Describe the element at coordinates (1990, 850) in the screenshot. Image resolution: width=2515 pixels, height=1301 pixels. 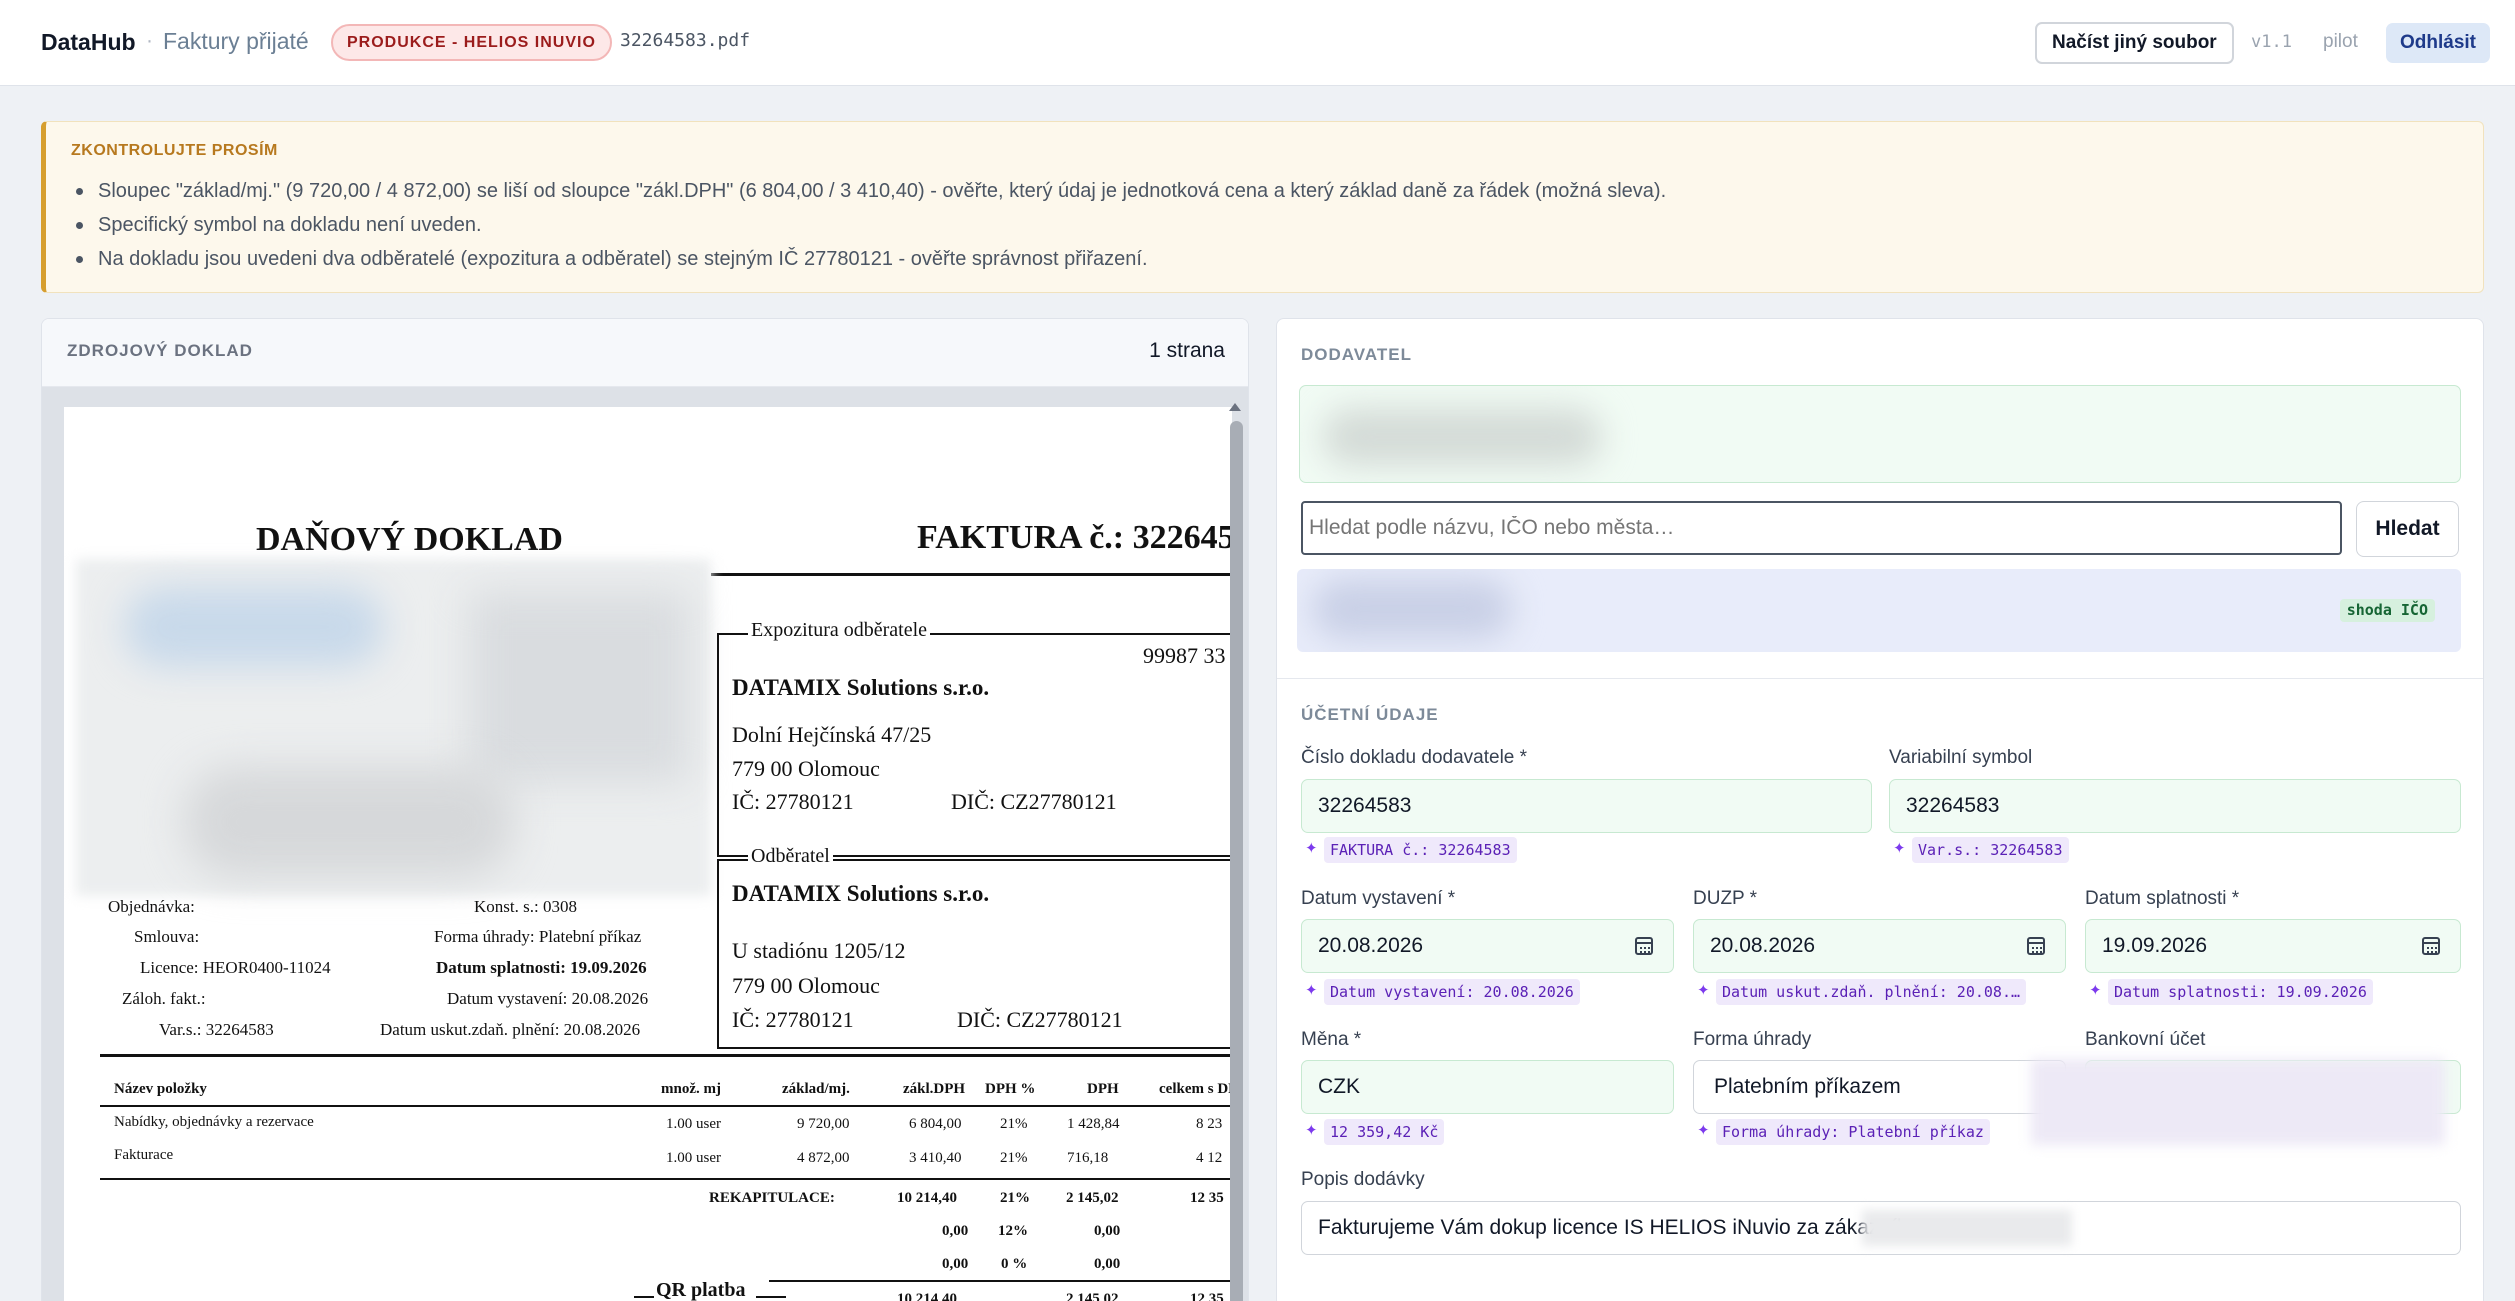
I see `source-chip: Var.s.: 32264583` at that location.